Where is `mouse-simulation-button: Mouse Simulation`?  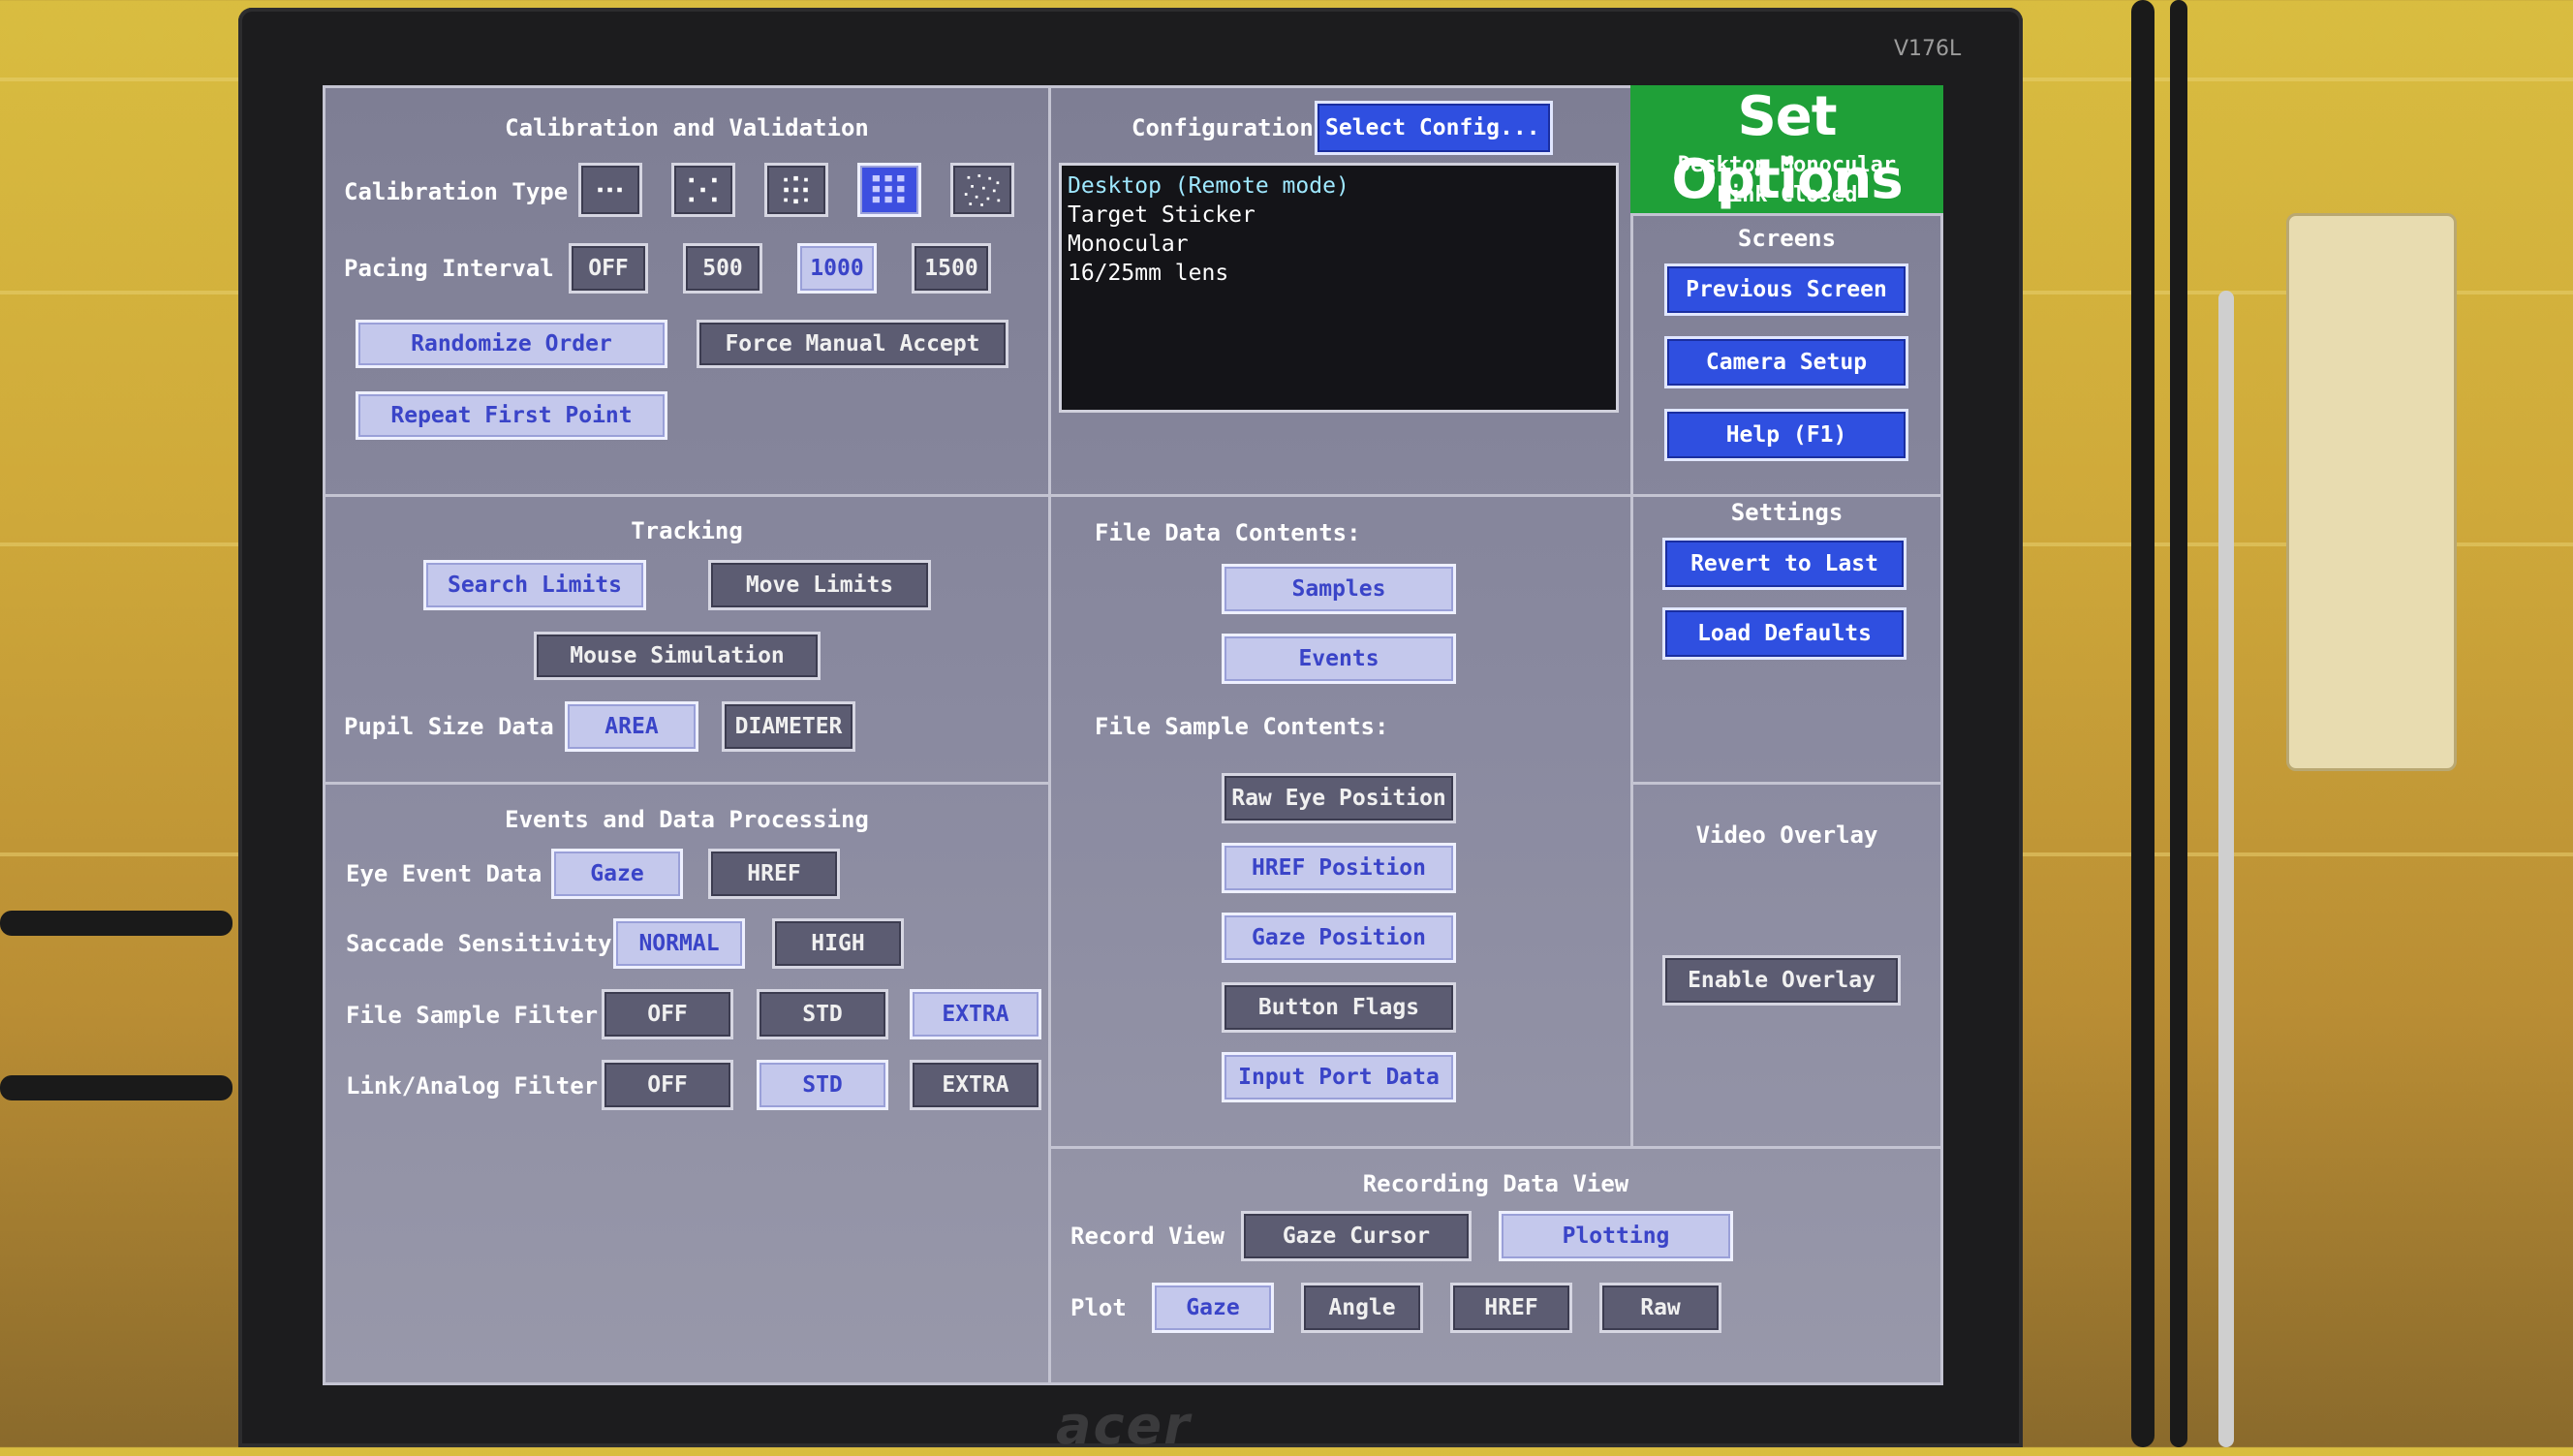
mouse-simulation-button: Mouse Simulation is located at coordinates (677, 656).